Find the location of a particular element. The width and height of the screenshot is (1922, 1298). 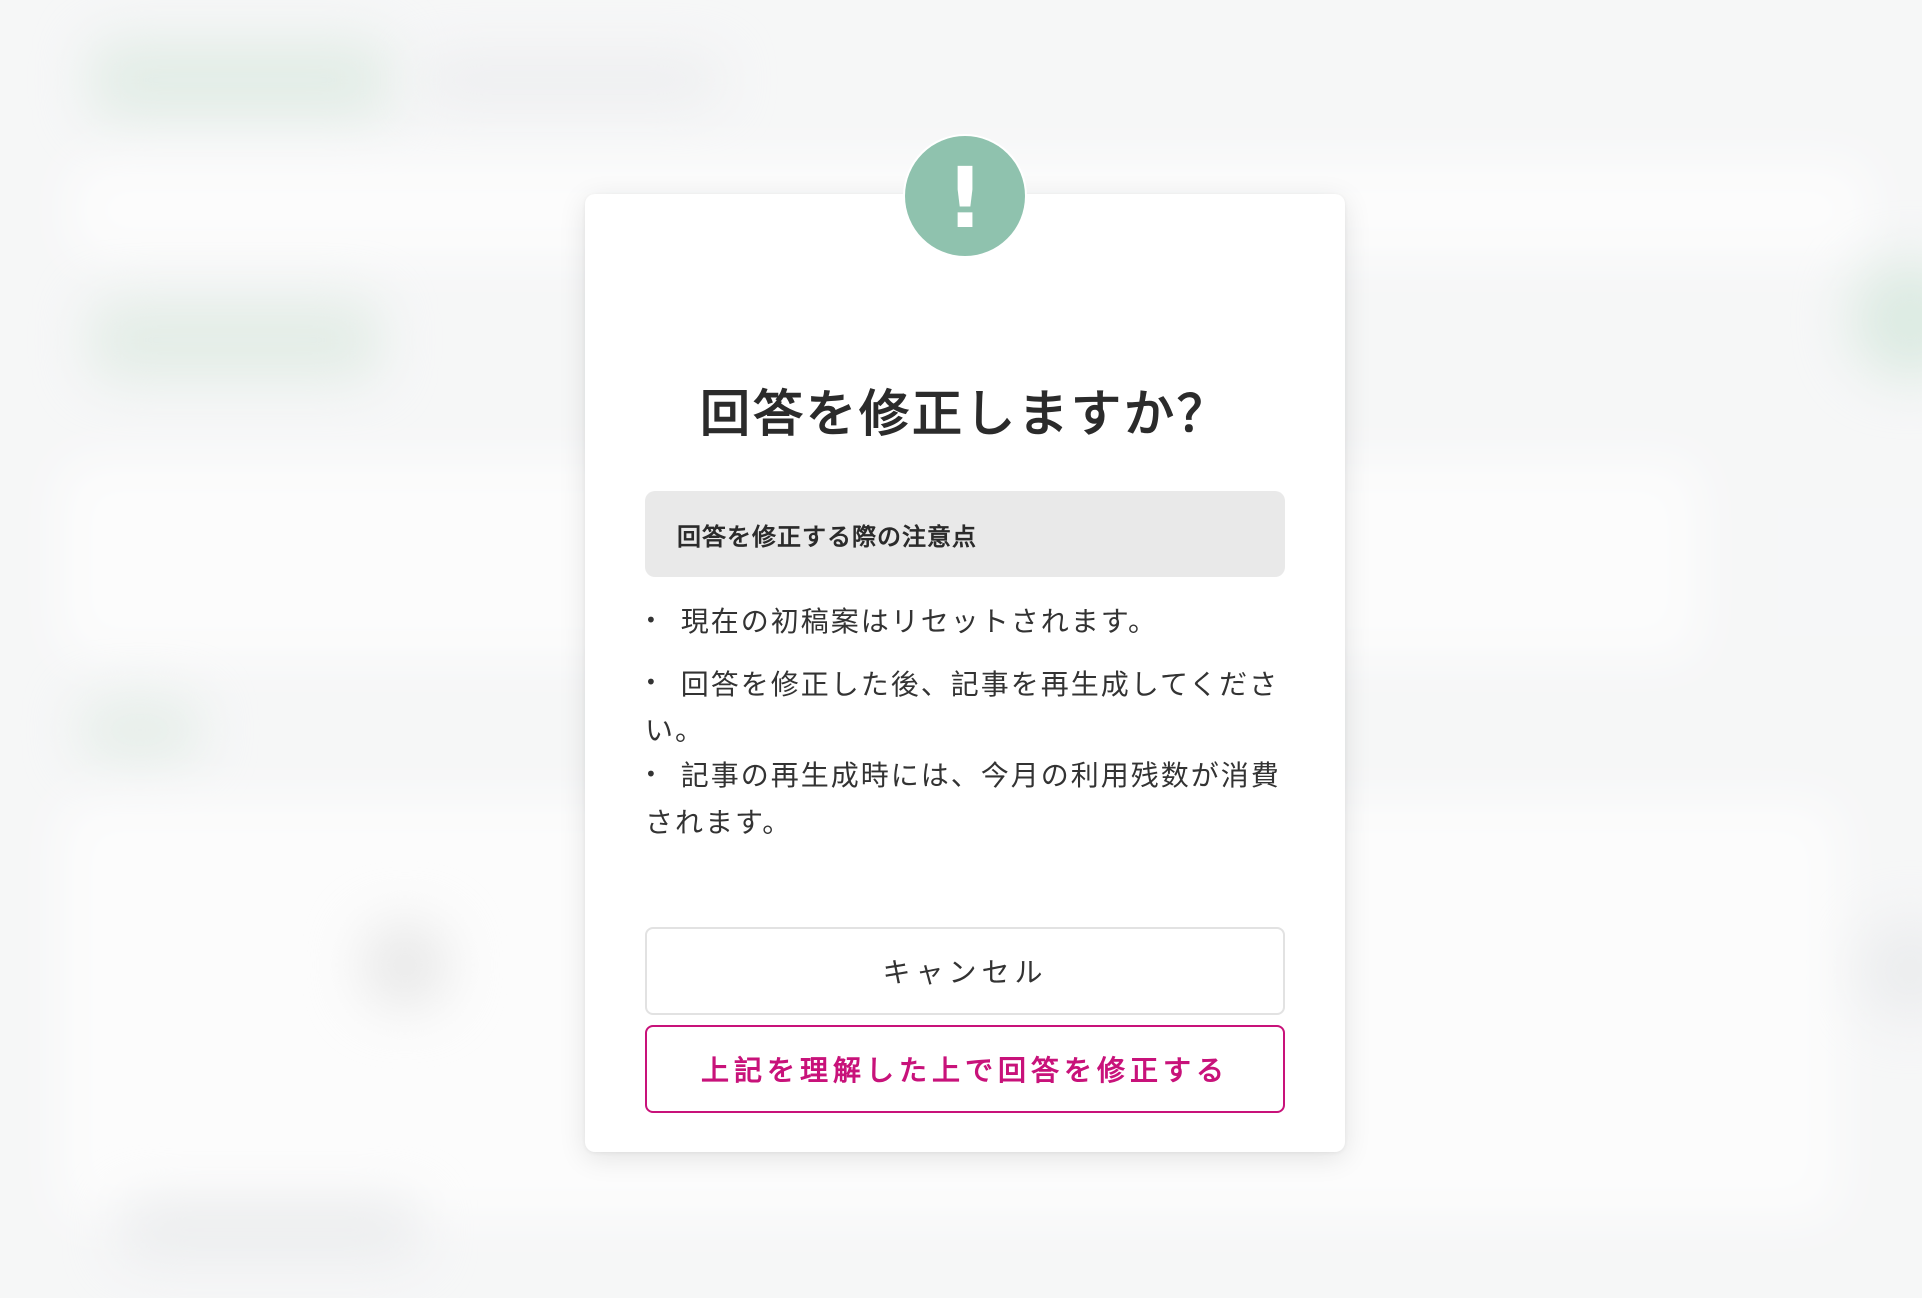

alert-icon: ! is located at coordinates (965, 196).